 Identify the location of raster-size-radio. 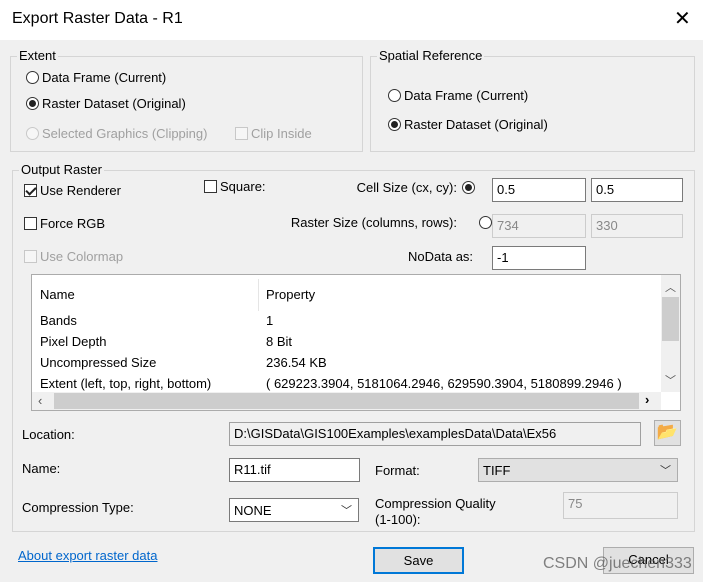
(485, 222).